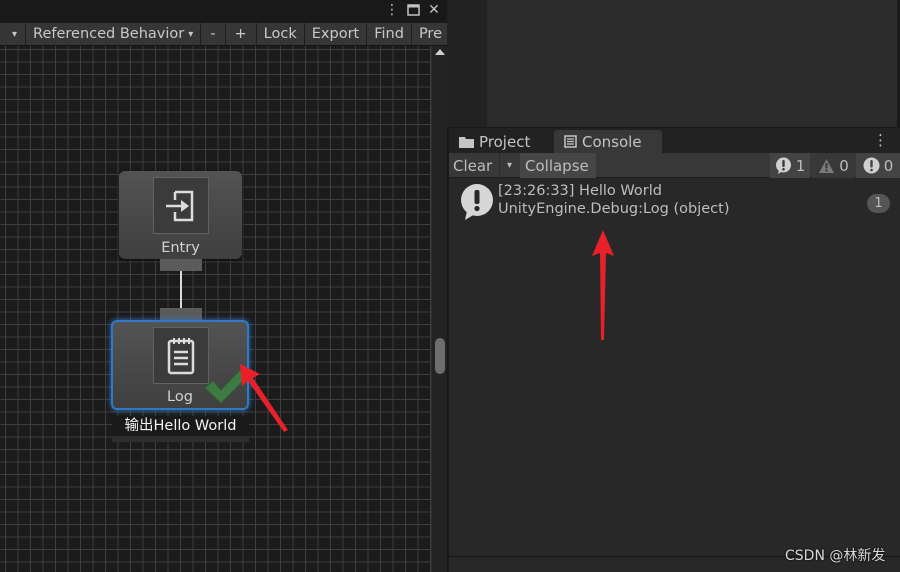  Describe the element at coordinates (466, 142) in the screenshot. I see `folder-icon` at that location.